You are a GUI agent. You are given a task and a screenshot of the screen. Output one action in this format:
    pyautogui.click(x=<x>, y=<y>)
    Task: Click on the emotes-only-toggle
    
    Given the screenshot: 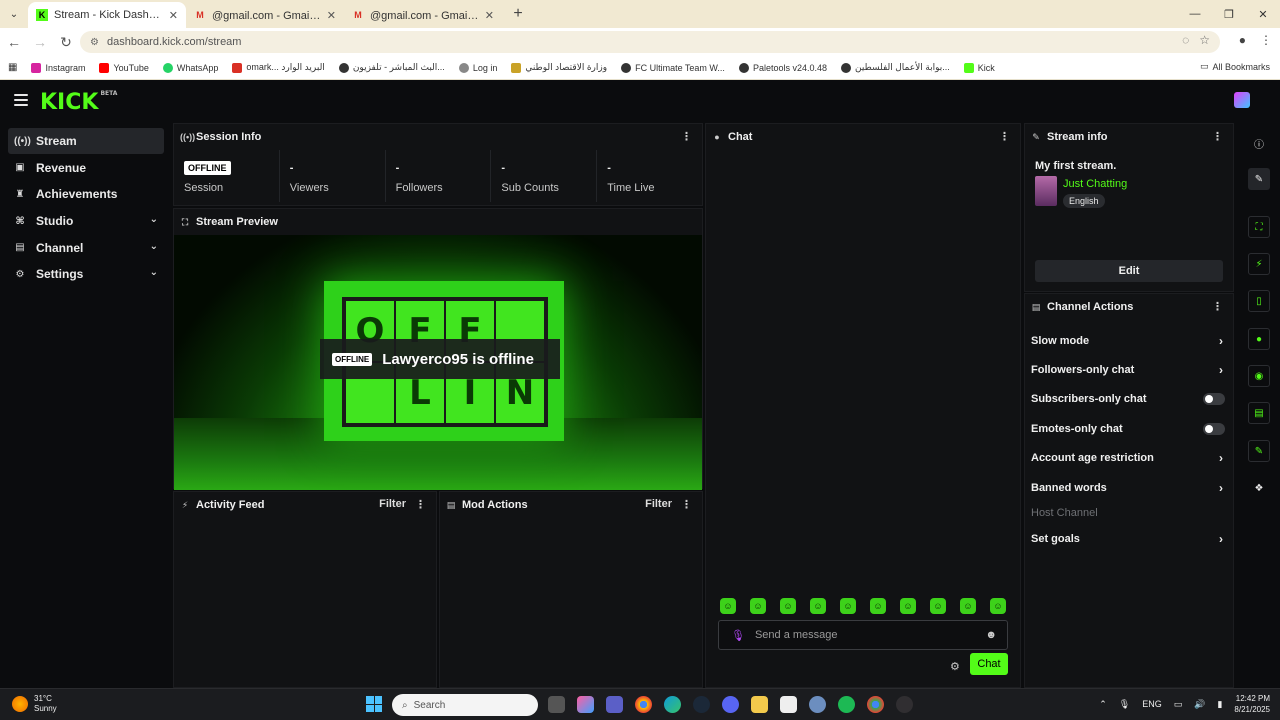 What is the action you would take?
    pyautogui.click(x=1214, y=428)
    